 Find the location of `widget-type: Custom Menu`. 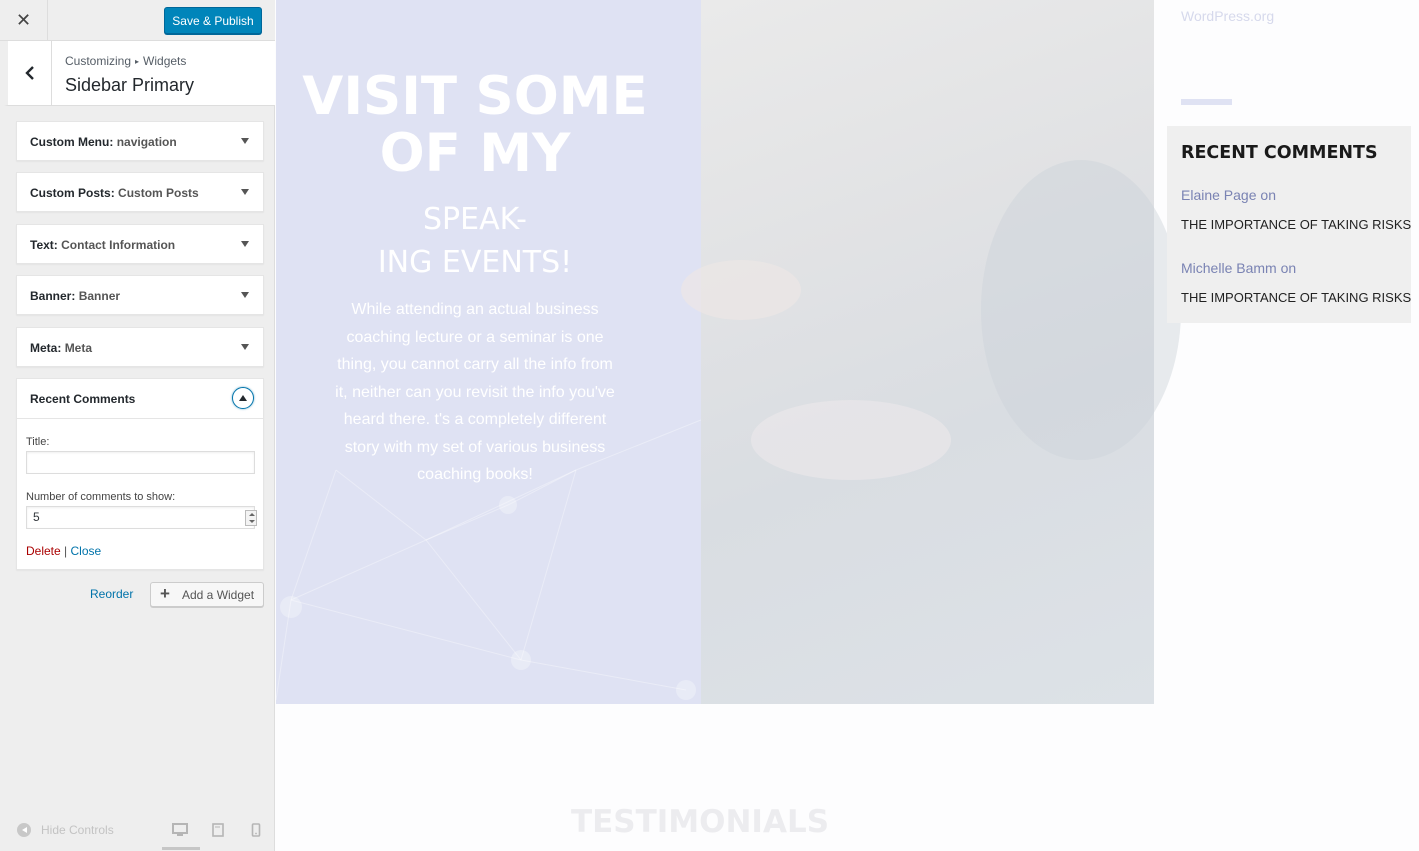

widget-type: Custom Menu is located at coordinates (70, 142).